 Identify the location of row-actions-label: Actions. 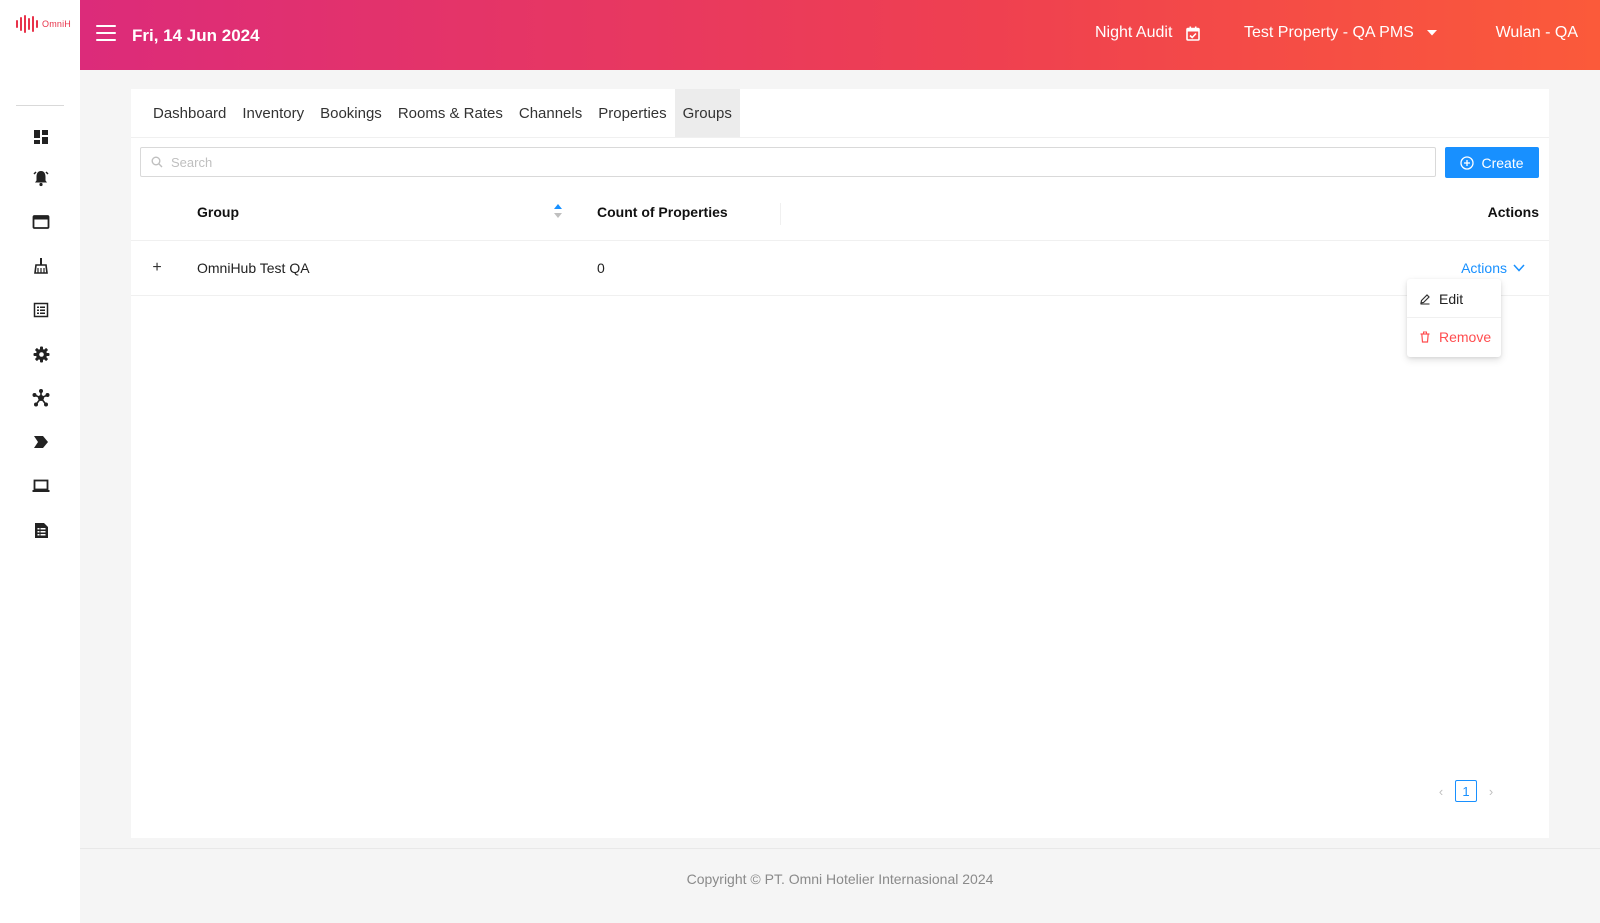
(1484, 268).